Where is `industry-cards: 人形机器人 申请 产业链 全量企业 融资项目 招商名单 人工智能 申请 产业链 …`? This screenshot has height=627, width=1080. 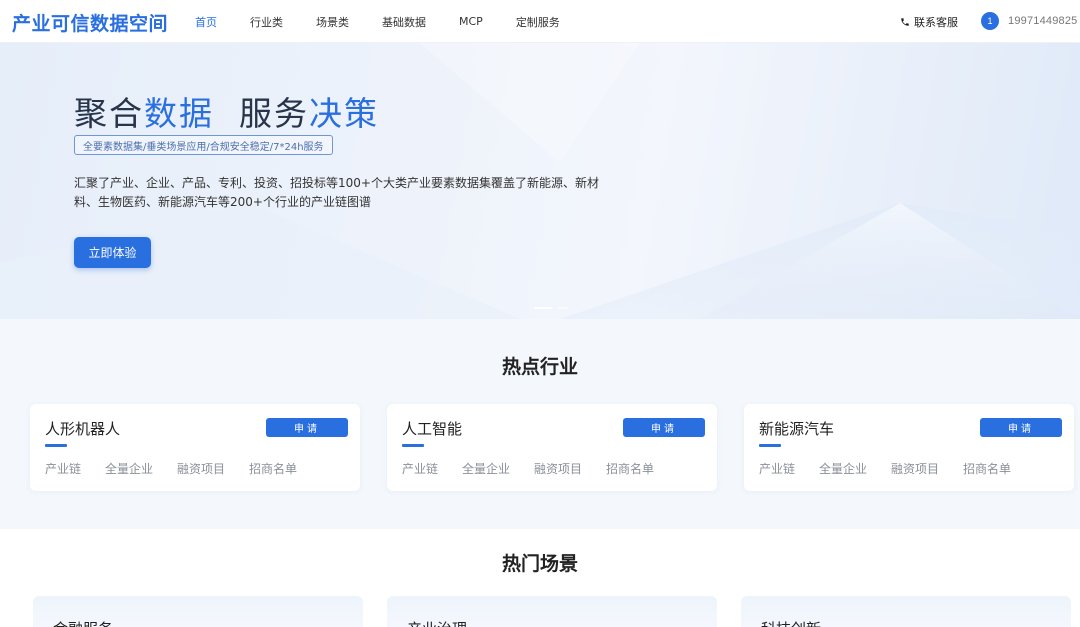 industry-cards: 人形机器人 申请 产业链 全量企业 融资项目 招商名单 人工智能 申请 产业链 … is located at coordinates (555, 447).